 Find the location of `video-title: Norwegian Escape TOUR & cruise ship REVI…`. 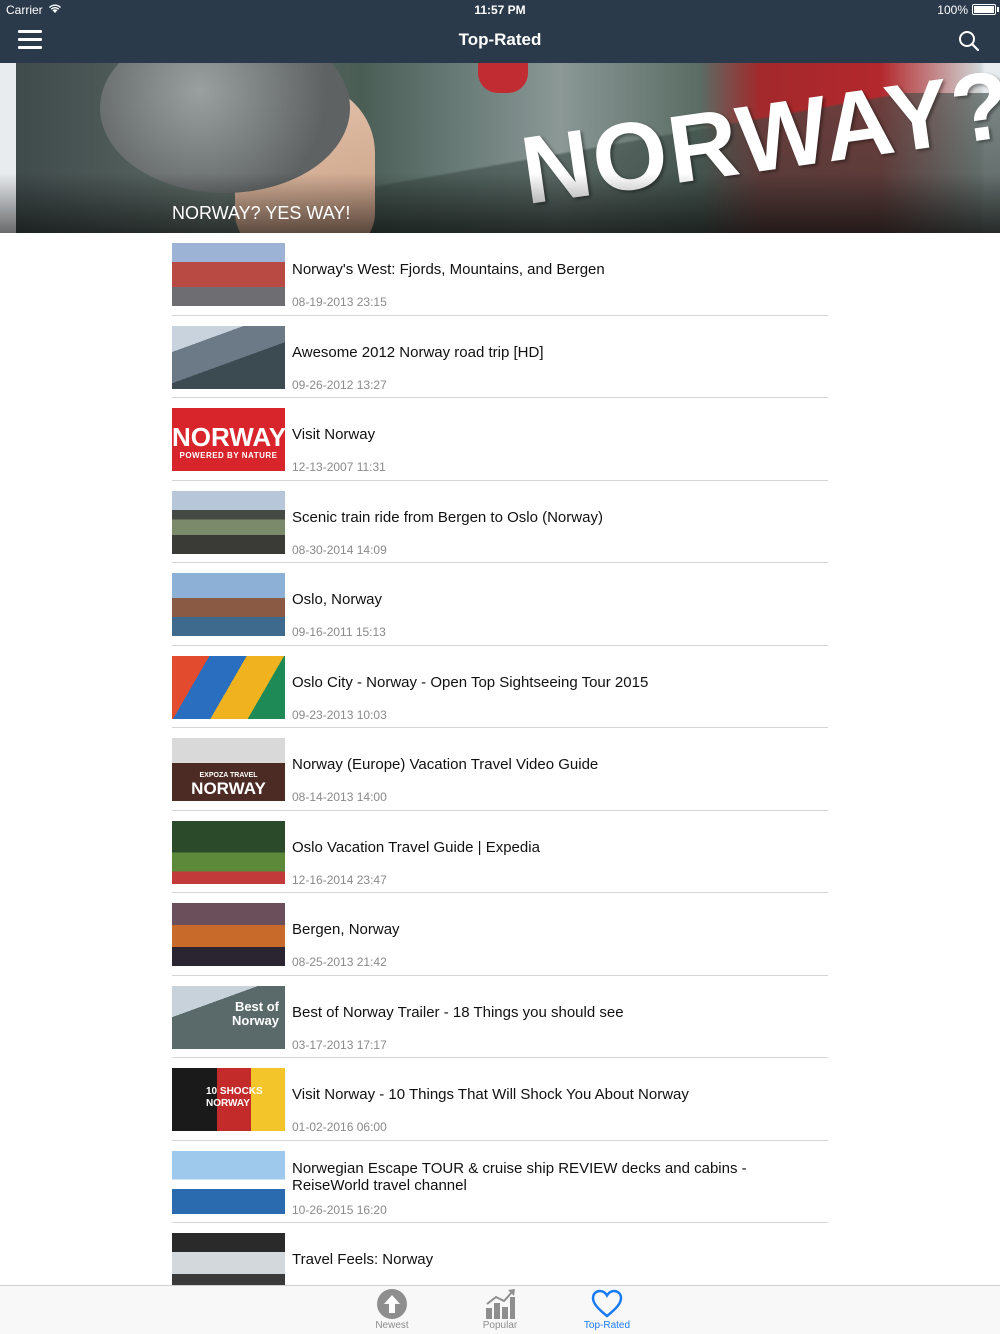

video-title: Norwegian Escape TOUR & cruise ship REVI… is located at coordinates (519, 1176).